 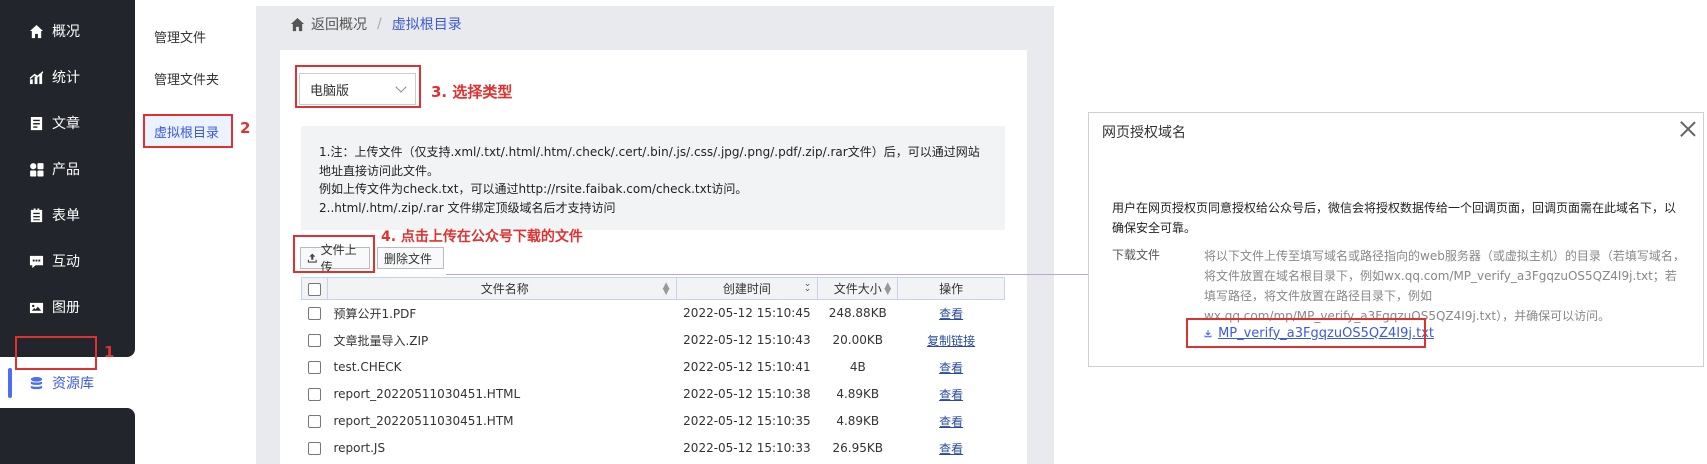 I want to click on file-name: report.JS, so click(x=502, y=448).